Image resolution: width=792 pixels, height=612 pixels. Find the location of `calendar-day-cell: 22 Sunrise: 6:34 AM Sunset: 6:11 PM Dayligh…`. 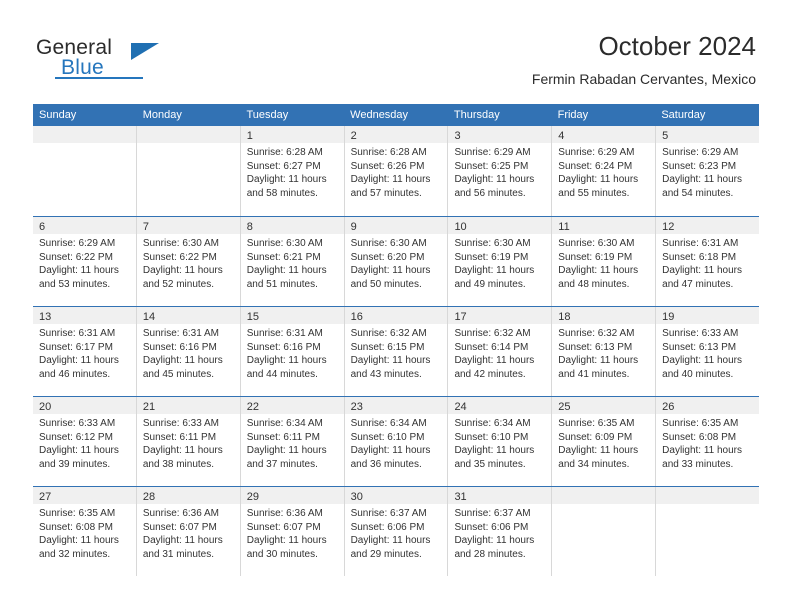

calendar-day-cell: 22 Sunrise: 6:34 AM Sunset: 6:11 PM Dayligh… is located at coordinates (291, 441).